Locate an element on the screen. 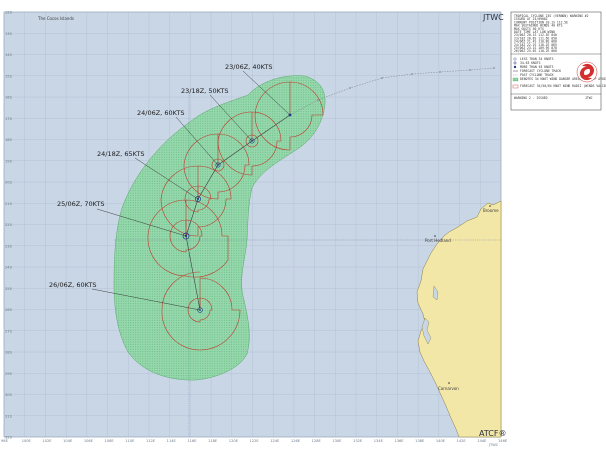 Image resolution: width=606 pixels, height=452 pixels. info-footer-right: JTWC is located at coordinates (589, 98).